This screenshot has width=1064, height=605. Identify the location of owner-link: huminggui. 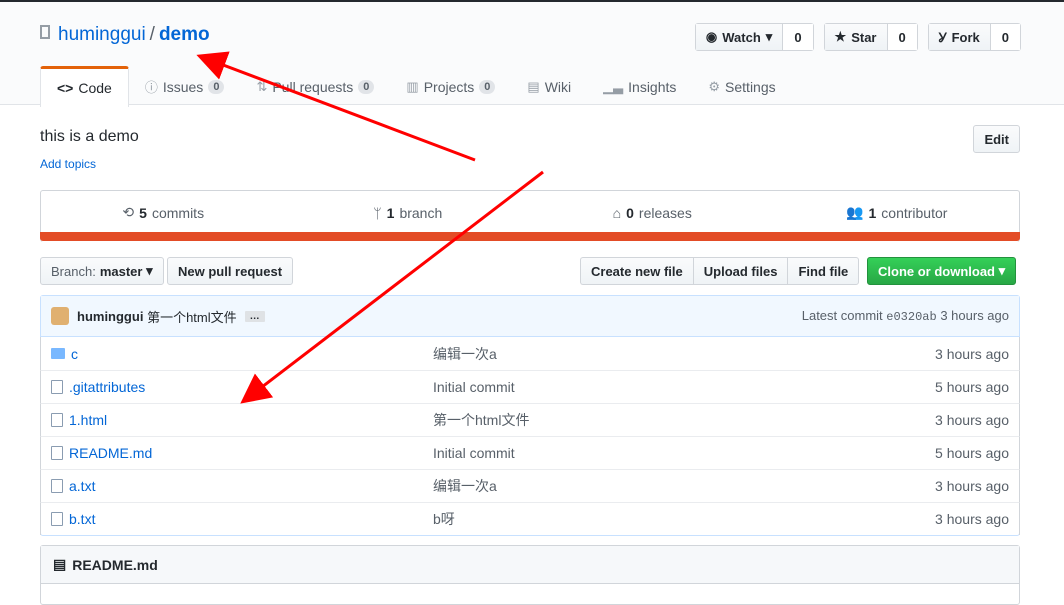
(102, 34).